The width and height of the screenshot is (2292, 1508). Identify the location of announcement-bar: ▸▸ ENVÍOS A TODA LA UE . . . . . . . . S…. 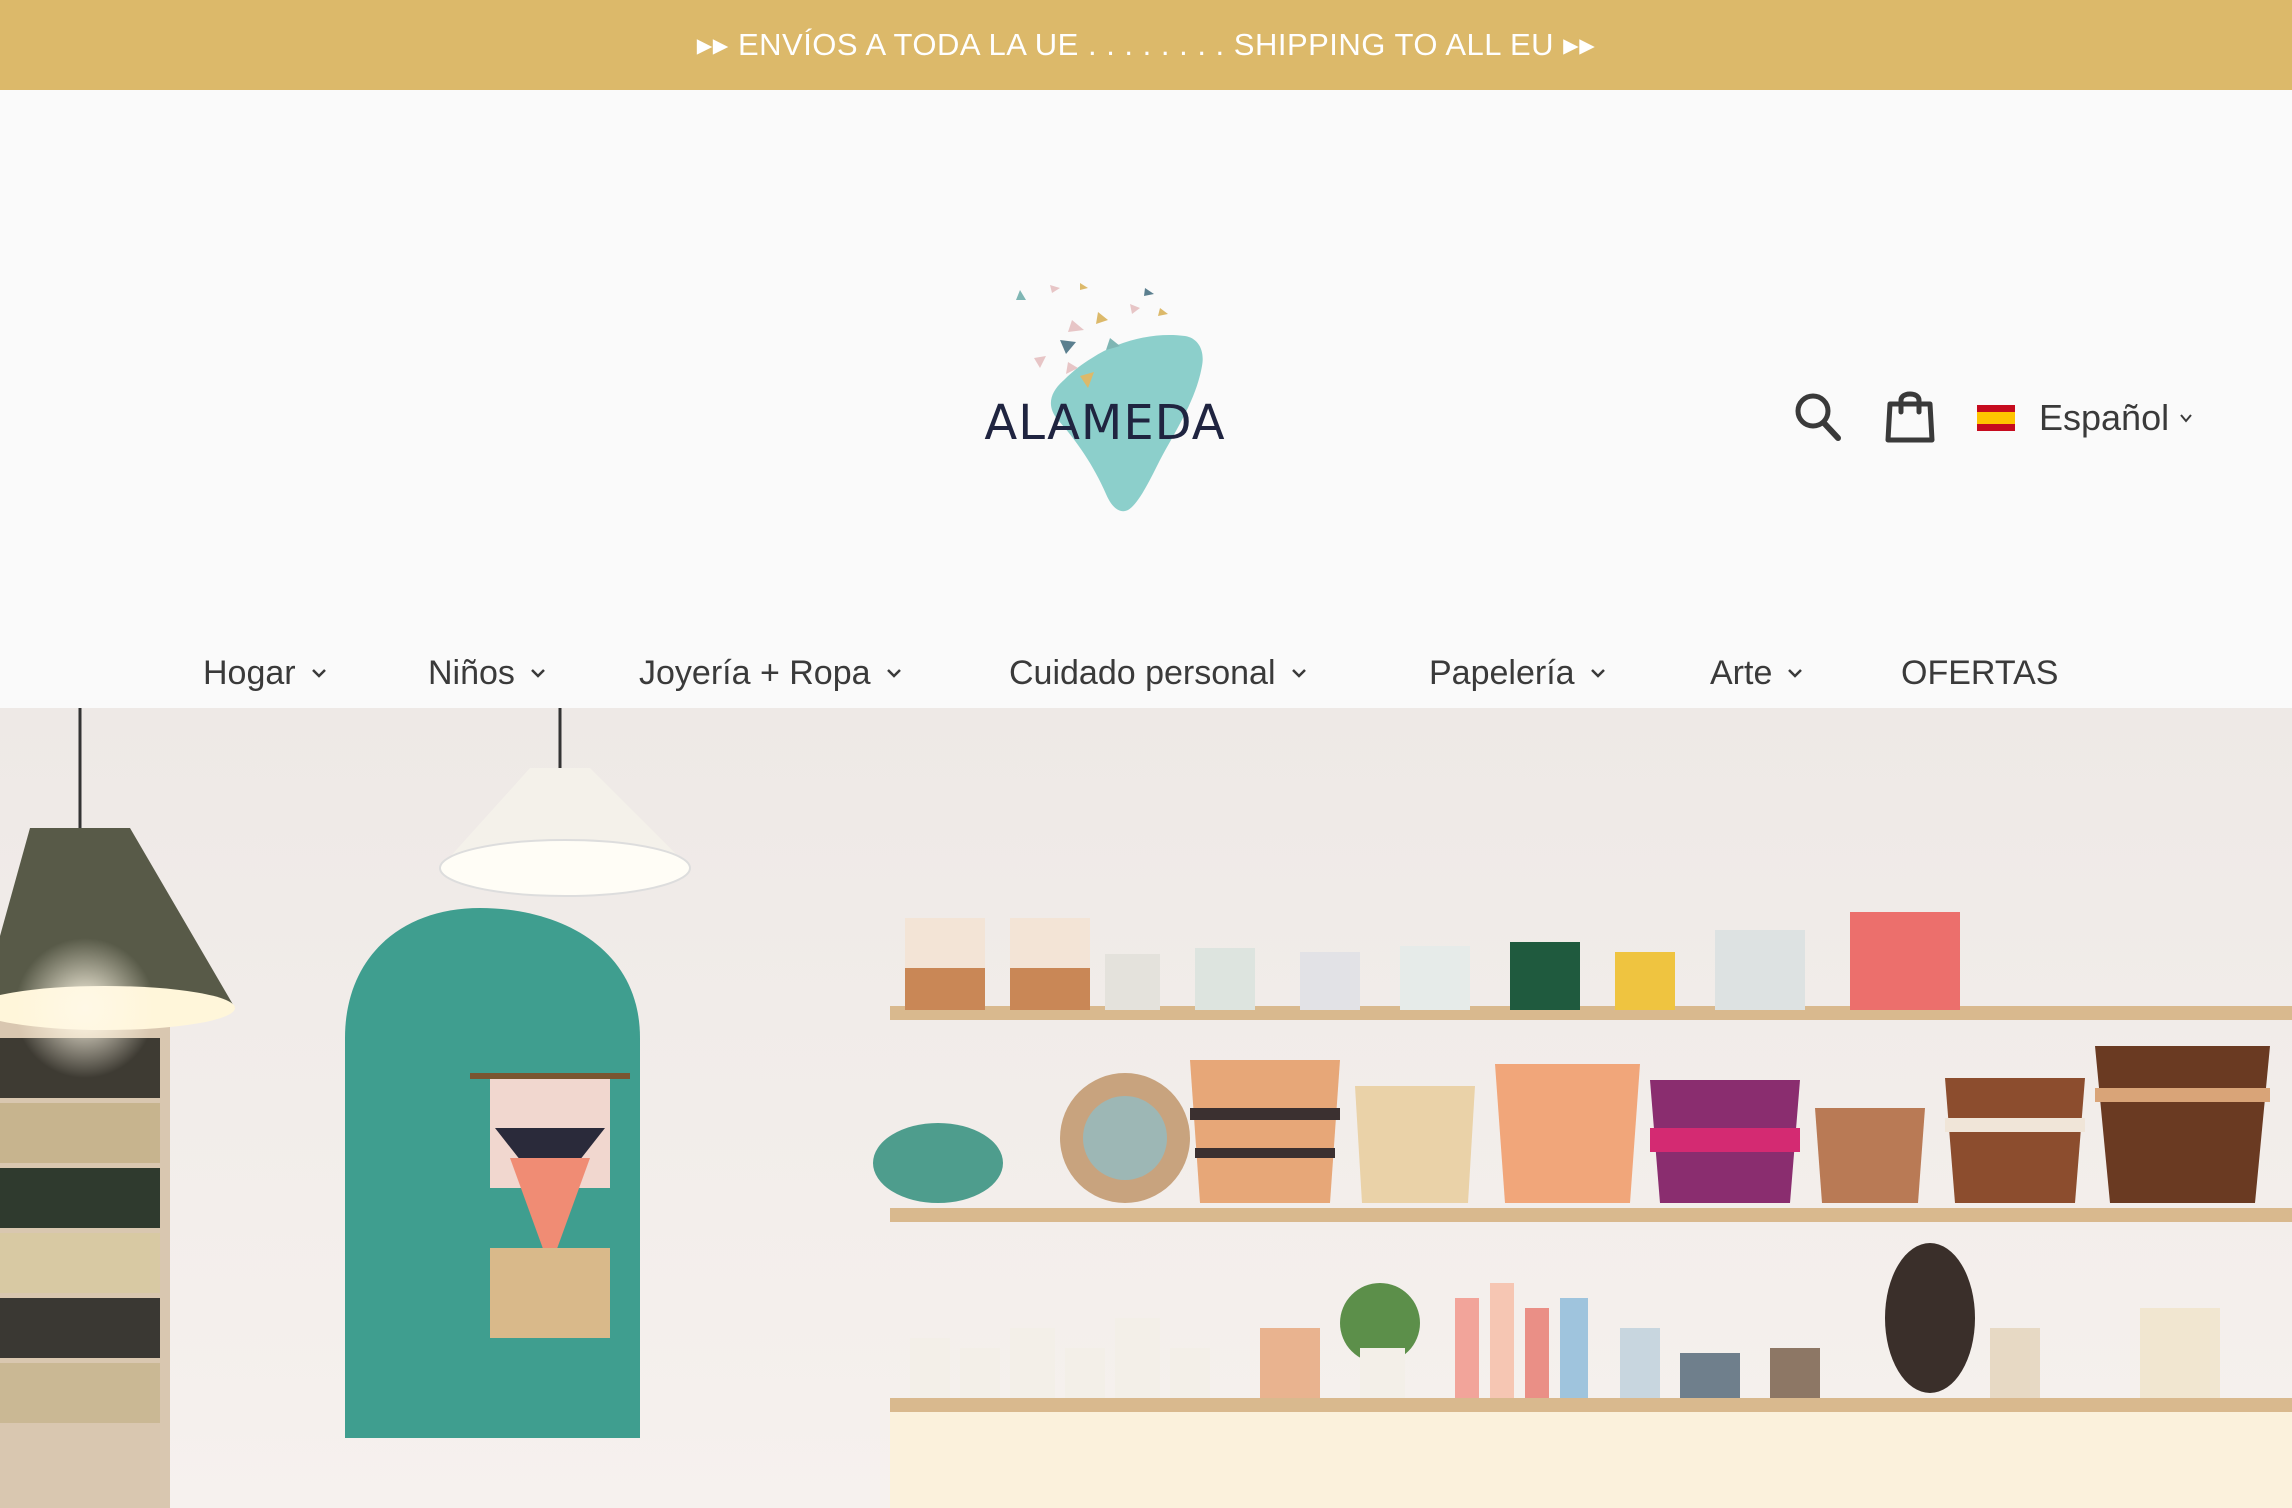
(1146, 45).